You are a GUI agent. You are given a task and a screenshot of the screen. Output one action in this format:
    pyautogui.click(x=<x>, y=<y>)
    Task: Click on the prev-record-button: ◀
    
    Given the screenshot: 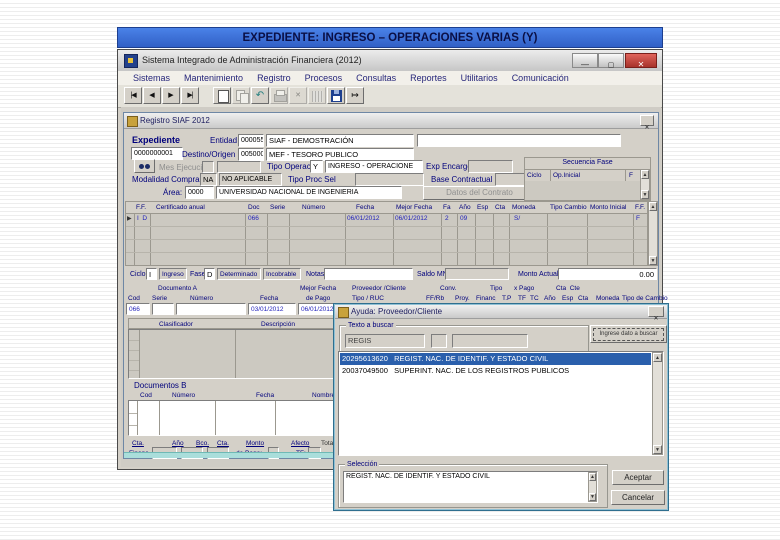 What is the action you would take?
    pyautogui.click(x=152, y=95)
    